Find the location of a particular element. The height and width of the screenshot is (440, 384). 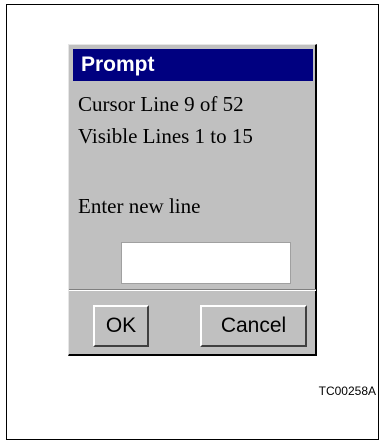

cursor-line-status: Cursor Line 9 of 52 is located at coordinates (161, 104).